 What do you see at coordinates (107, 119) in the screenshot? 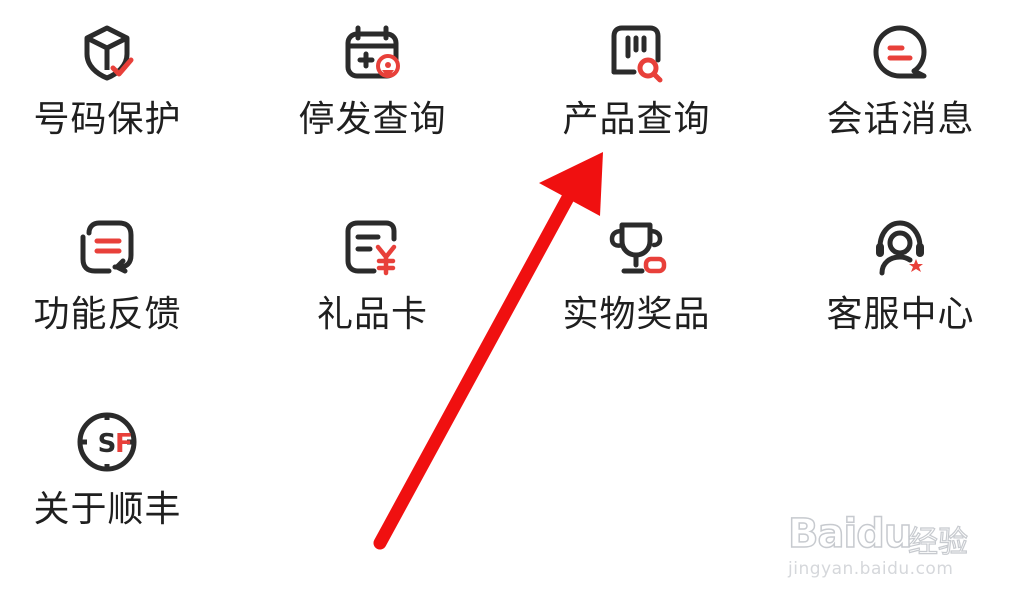
I see `menu-item-label: 号码保护` at bounding box center [107, 119].